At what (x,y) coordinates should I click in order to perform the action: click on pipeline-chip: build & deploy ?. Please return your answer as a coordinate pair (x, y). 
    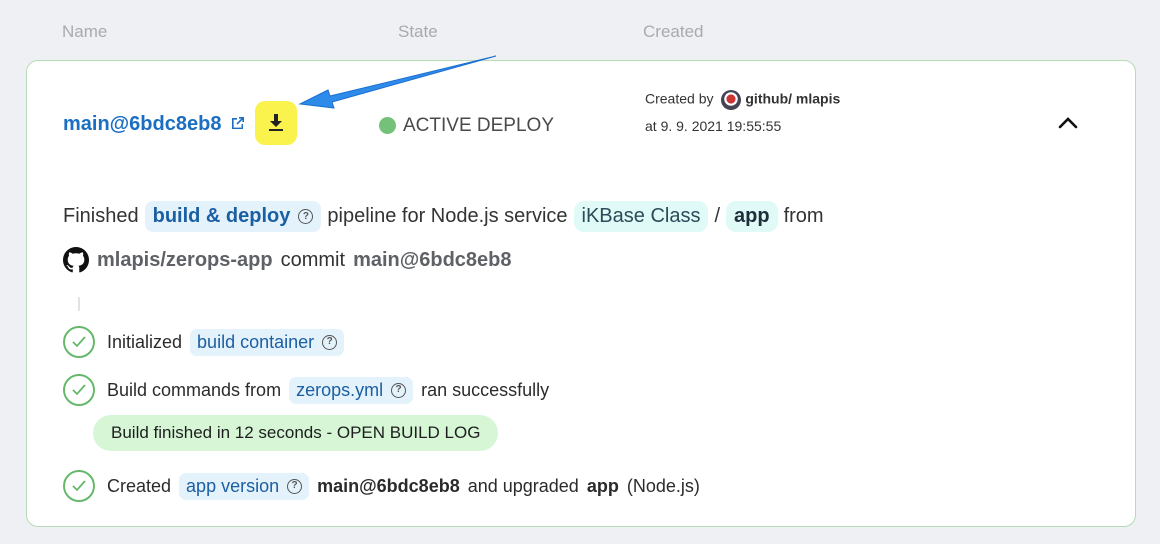
    Looking at the image, I should click on (233, 216).